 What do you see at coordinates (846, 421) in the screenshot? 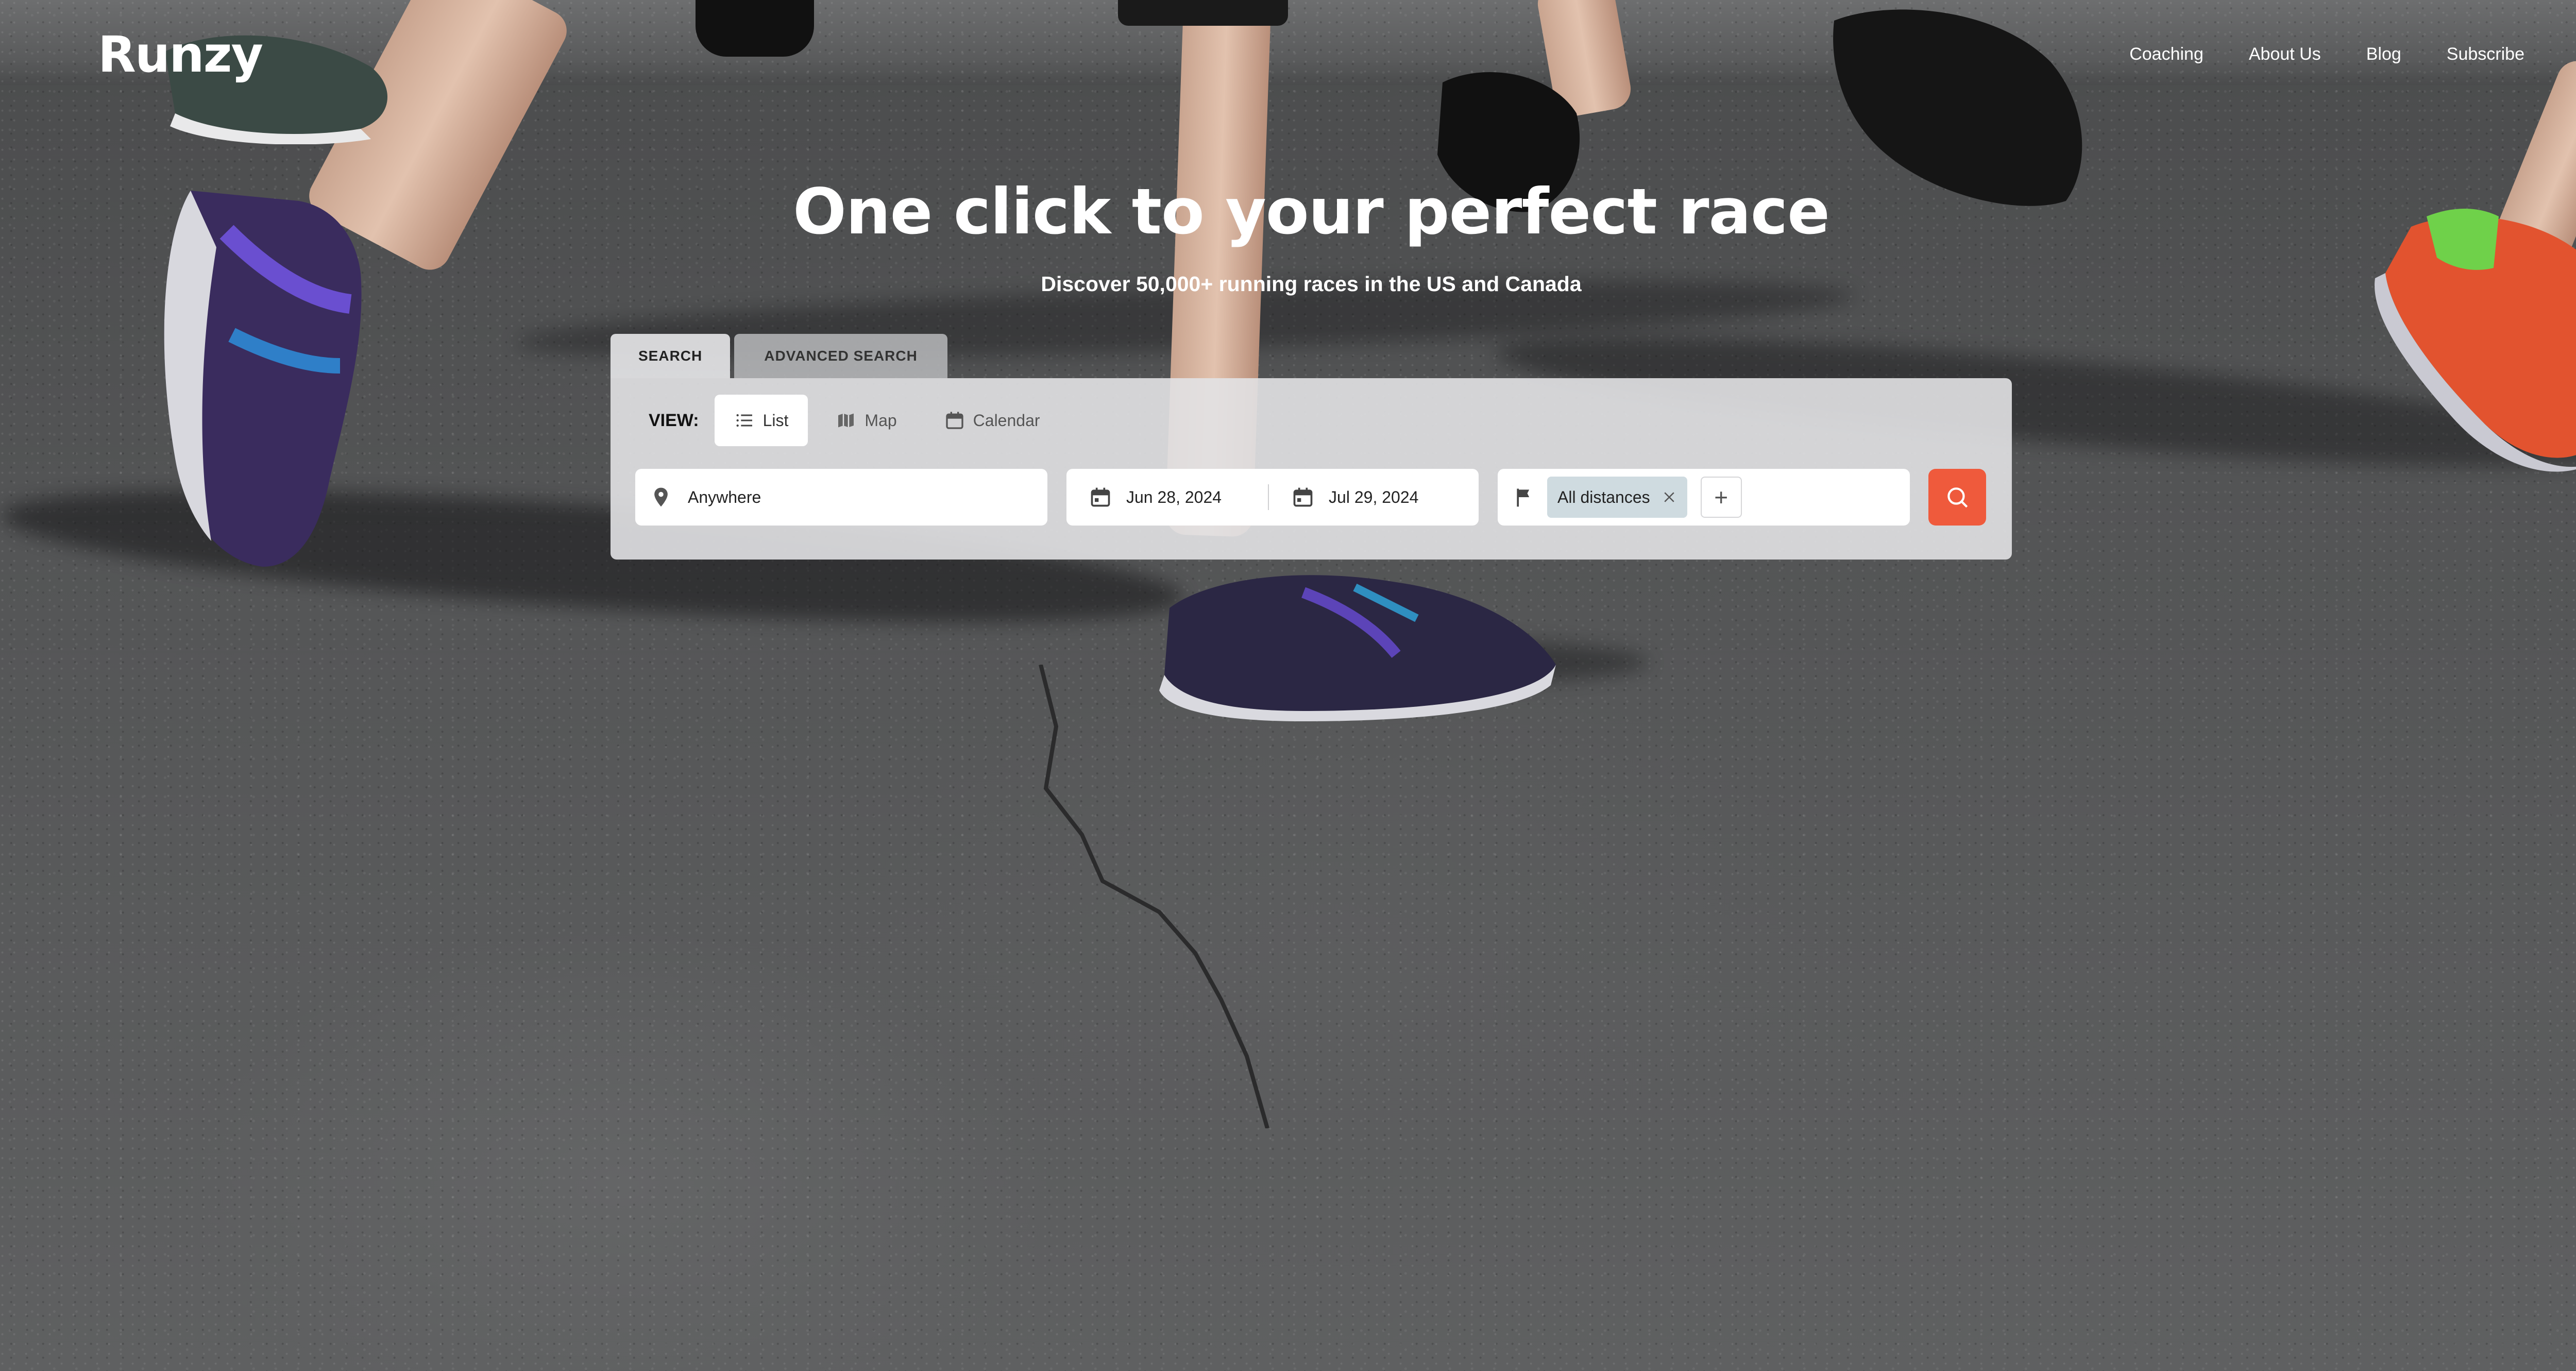
I see `map-icon` at bounding box center [846, 421].